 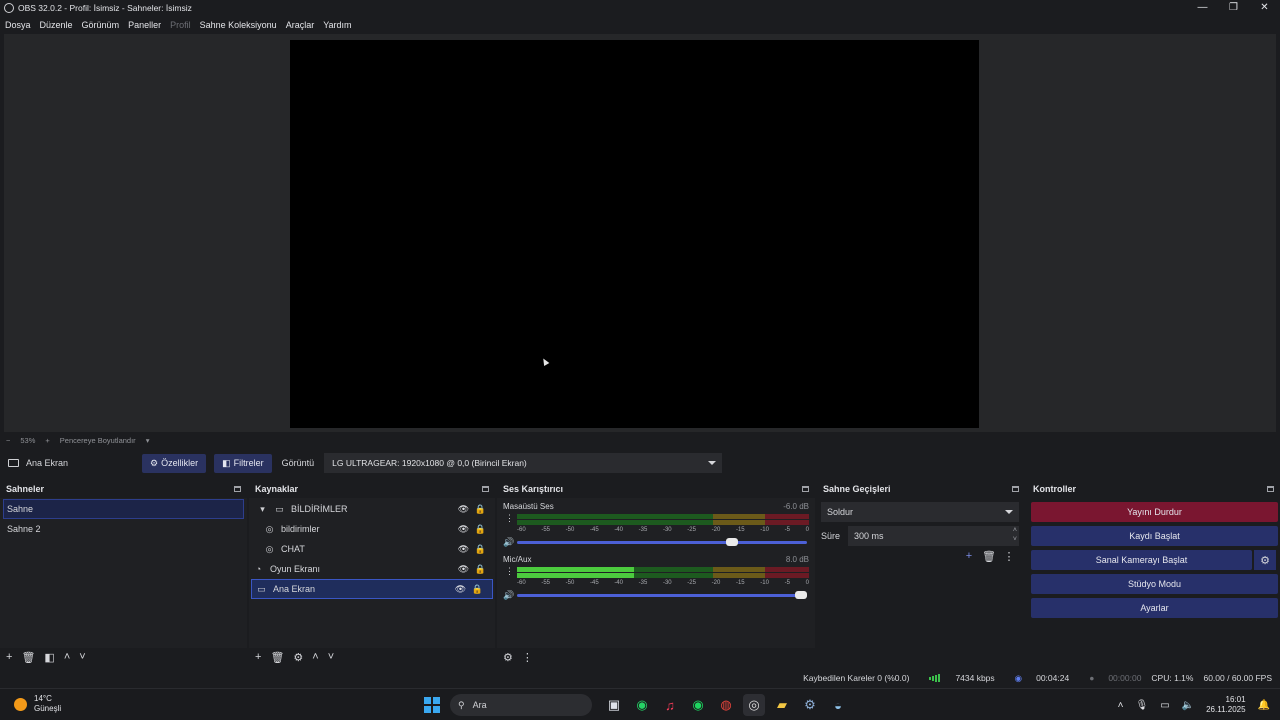 I want to click on add-transition-icon: +, so click(x=969, y=556).